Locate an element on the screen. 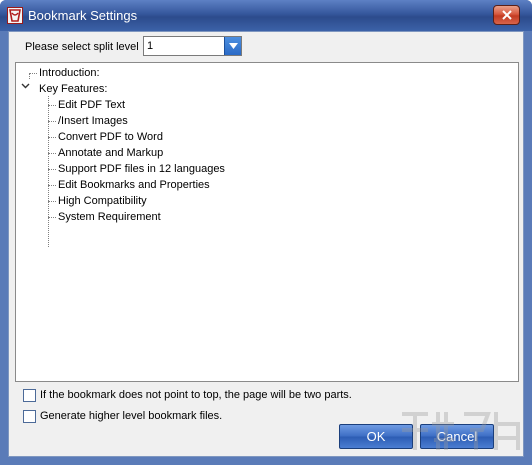 The height and width of the screenshot is (465, 532). higher-level-checkbox is located at coordinates (29, 416).